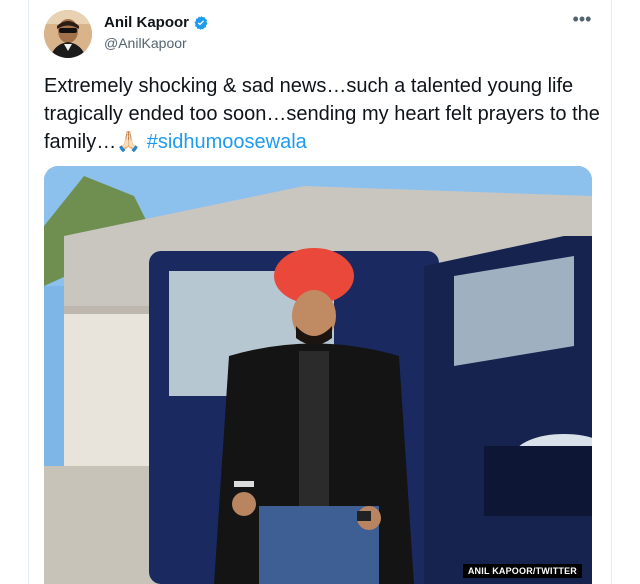 This screenshot has width=640, height=584. Describe the element at coordinates (201, 23) in the screenshot. I see `verified-badge-icon` at that location.